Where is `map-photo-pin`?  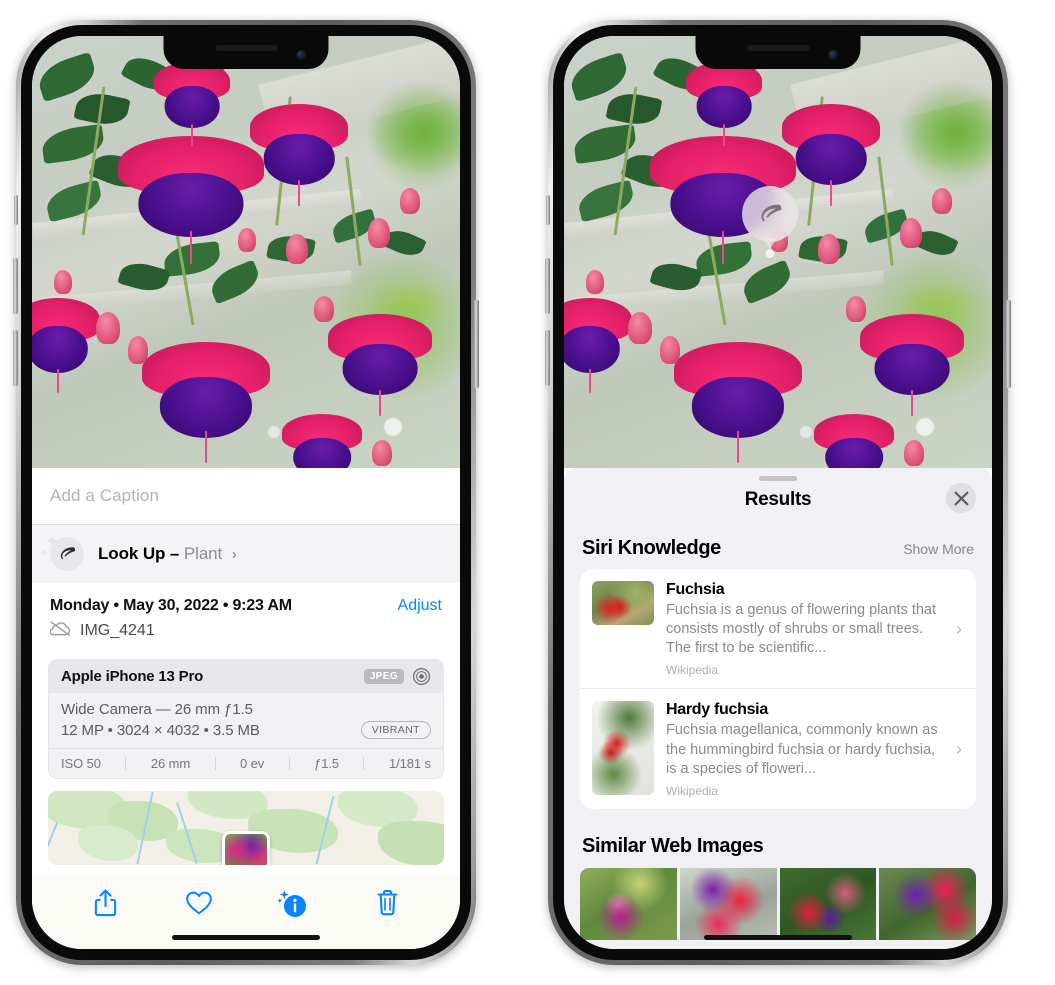 map-photo-pin is located at coordinates (246, 848).